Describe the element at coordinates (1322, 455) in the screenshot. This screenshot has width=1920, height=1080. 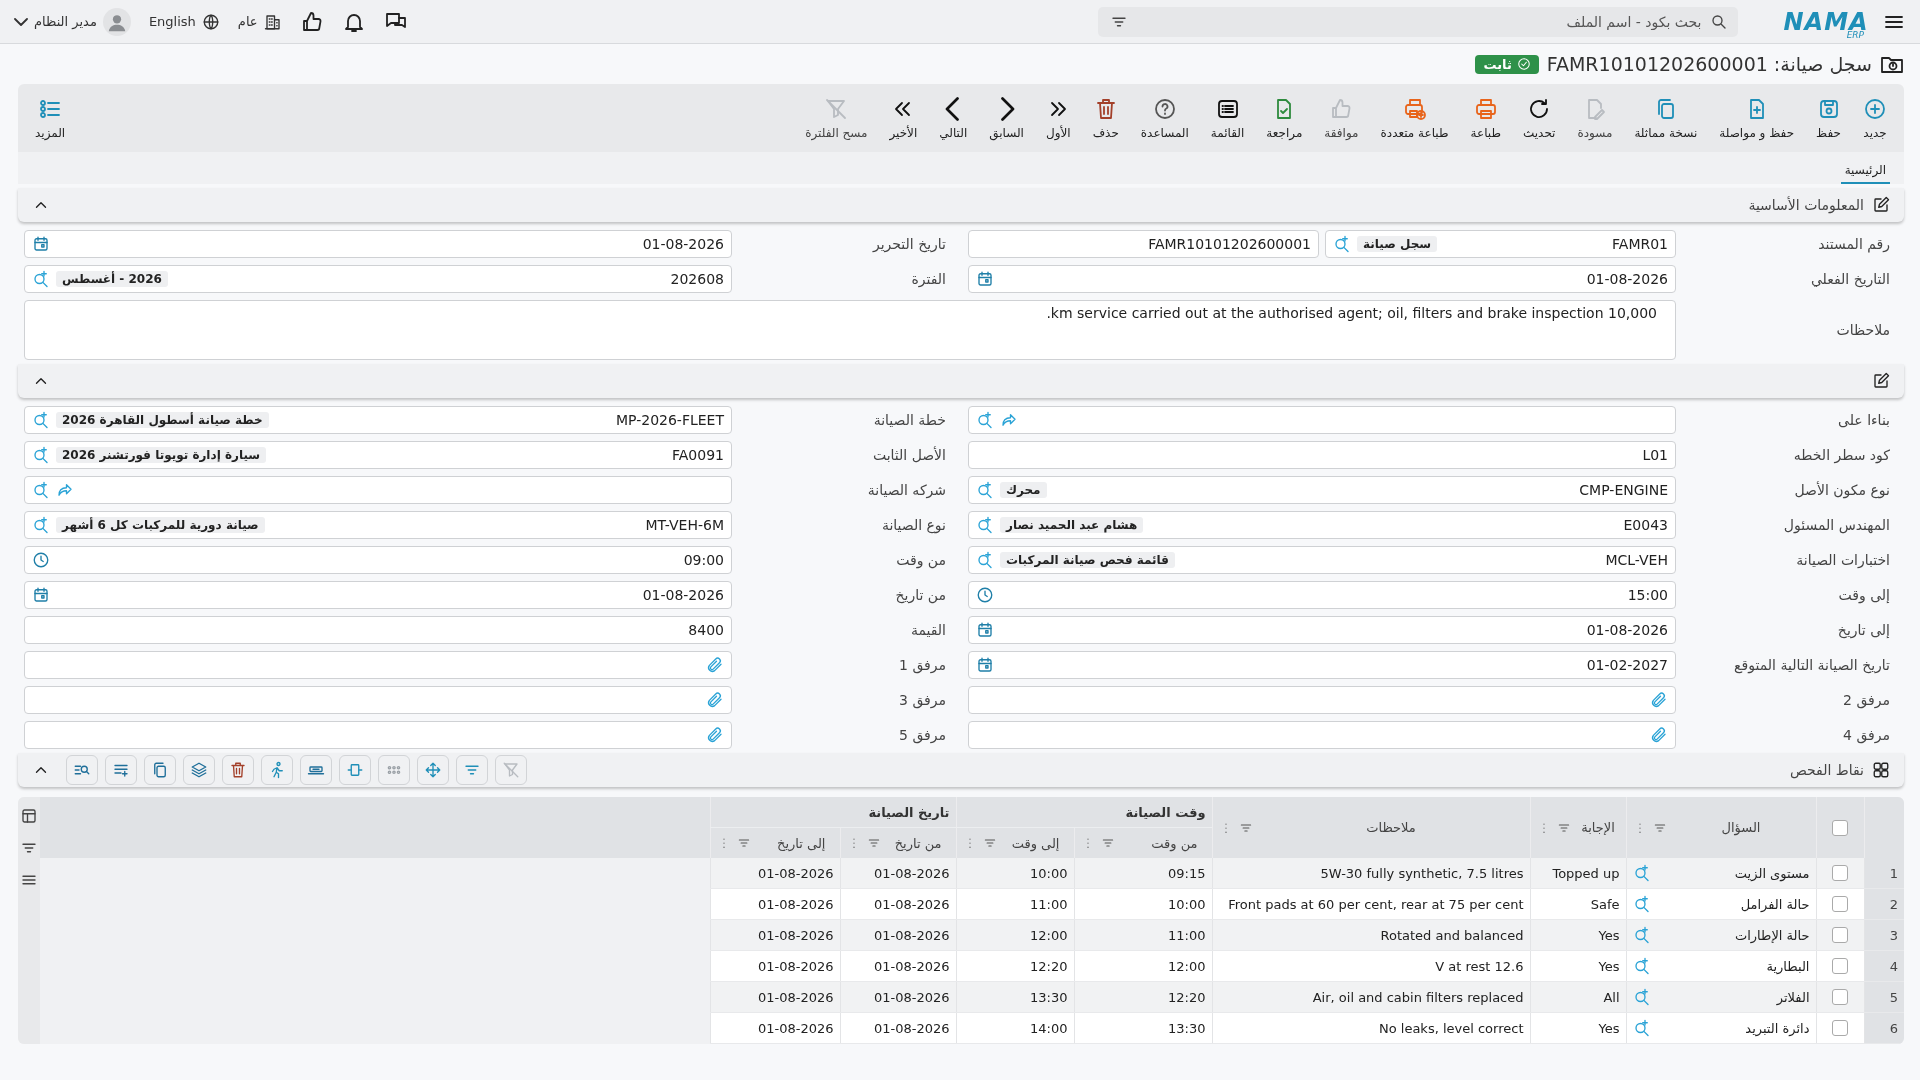
I see `input-field: L01` at that location.